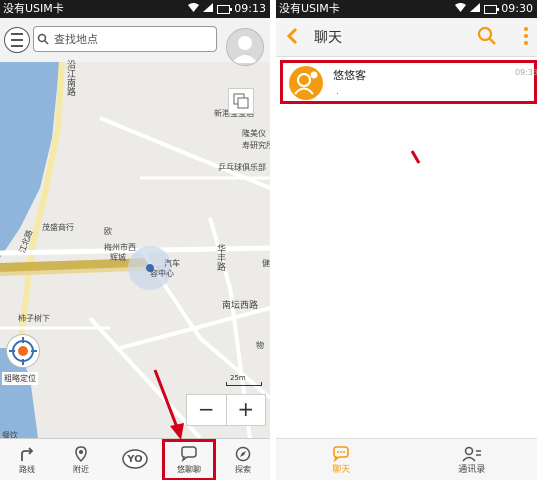 Image resolution: width=537 pixels, height=480 pixels. Describe the element at coordinates (27, 469) in the screenshot. I see `nav-label: 路线` at that location.